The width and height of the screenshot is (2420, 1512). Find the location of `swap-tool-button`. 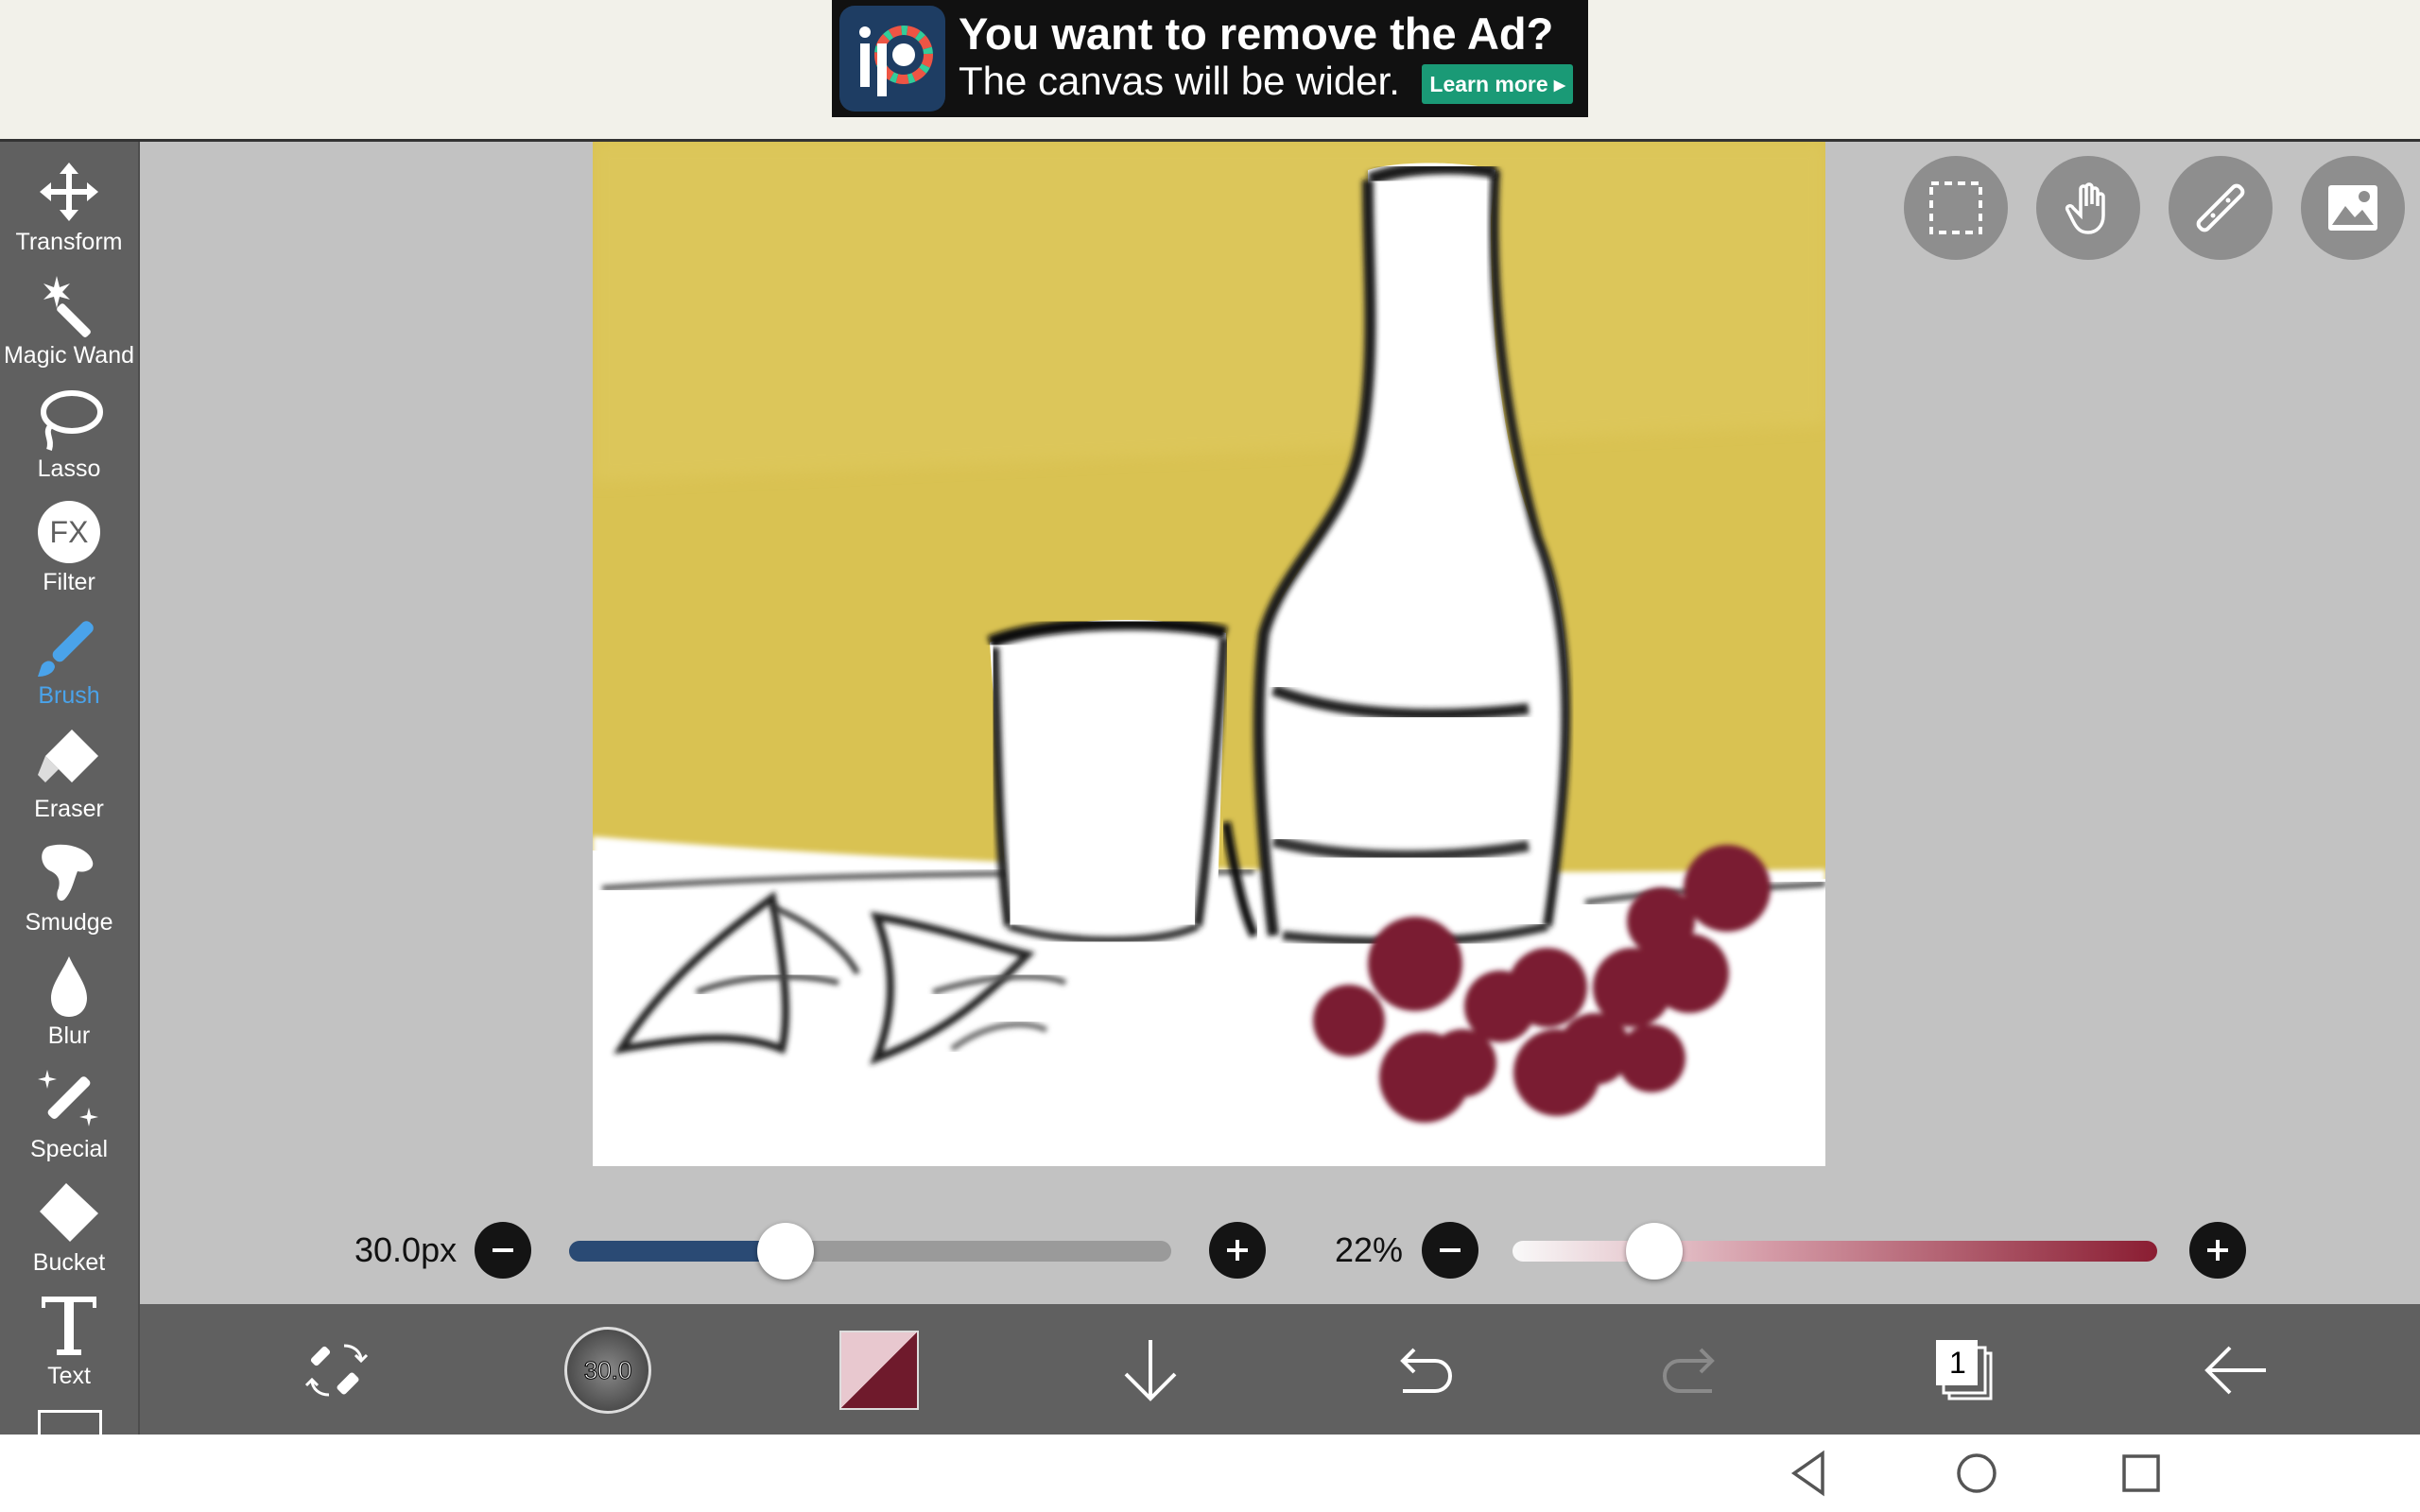

swap-tool-button is located at coordinates (336, 1370).